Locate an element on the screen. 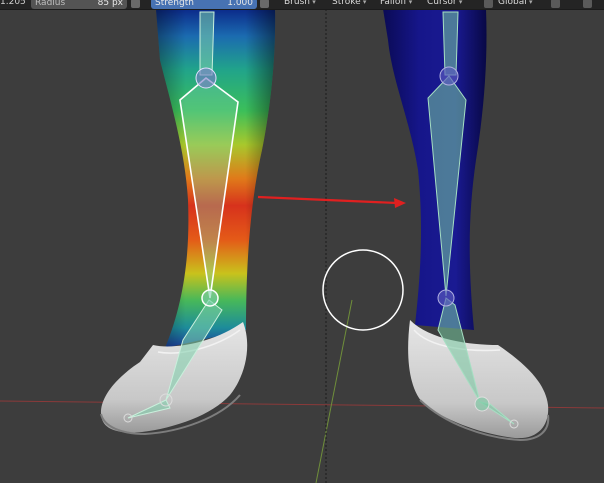 The width and height of the screenshot is (604, 483). cursor-menu: Cursor is located at coordinates (444, 4).